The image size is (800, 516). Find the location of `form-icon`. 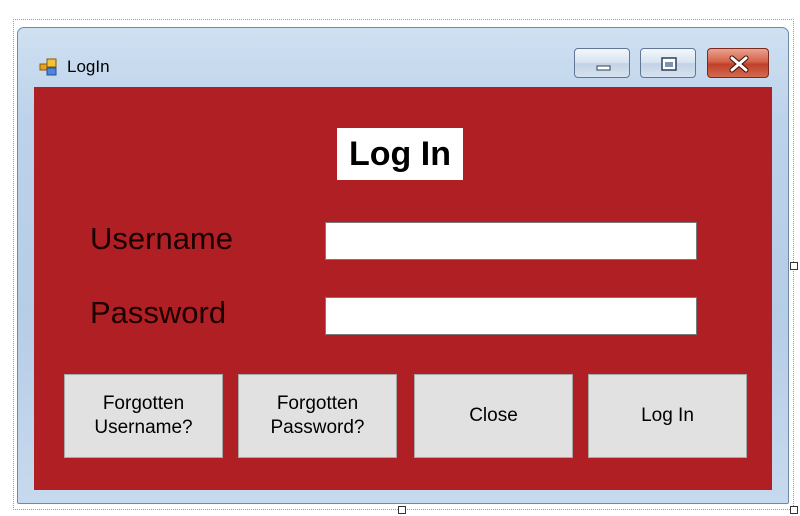

form-icon is located at coordinates (48, 67).